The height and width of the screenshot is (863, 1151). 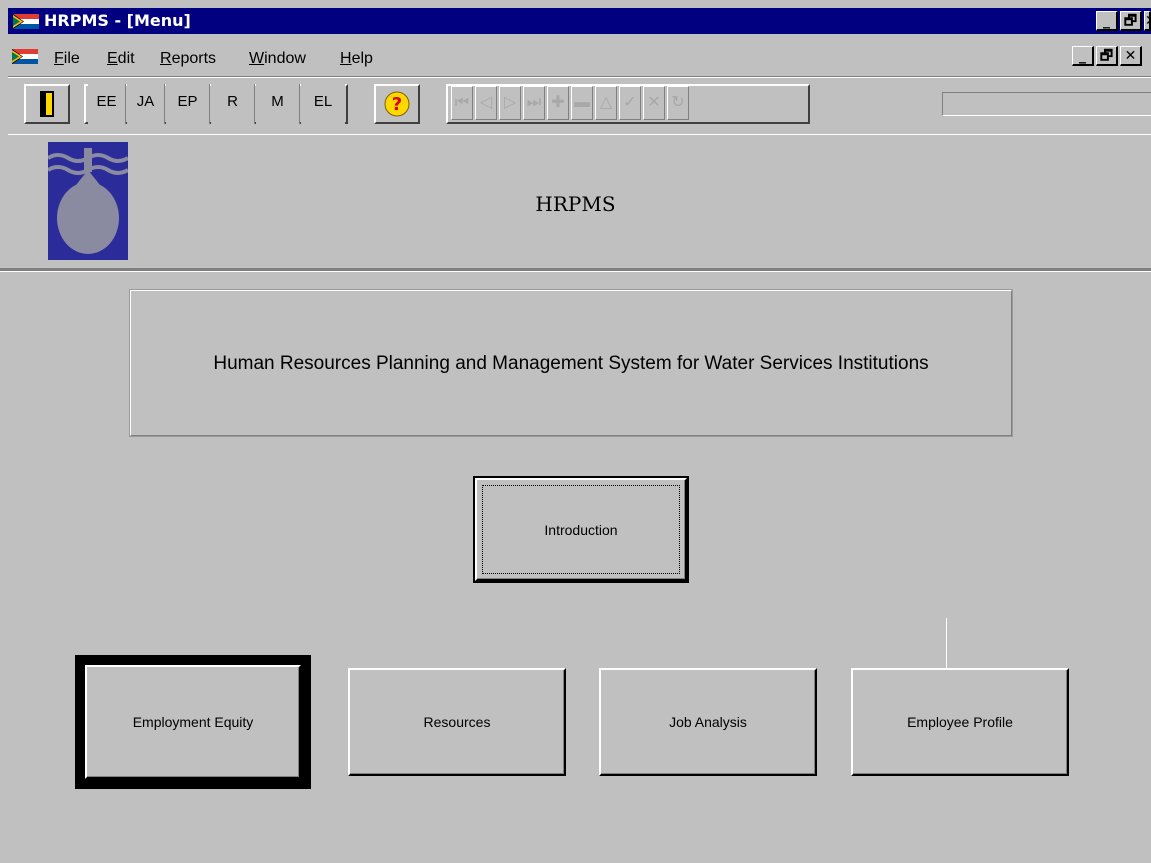 I want to click on menu-help: Help, so click(x=356, y=59).